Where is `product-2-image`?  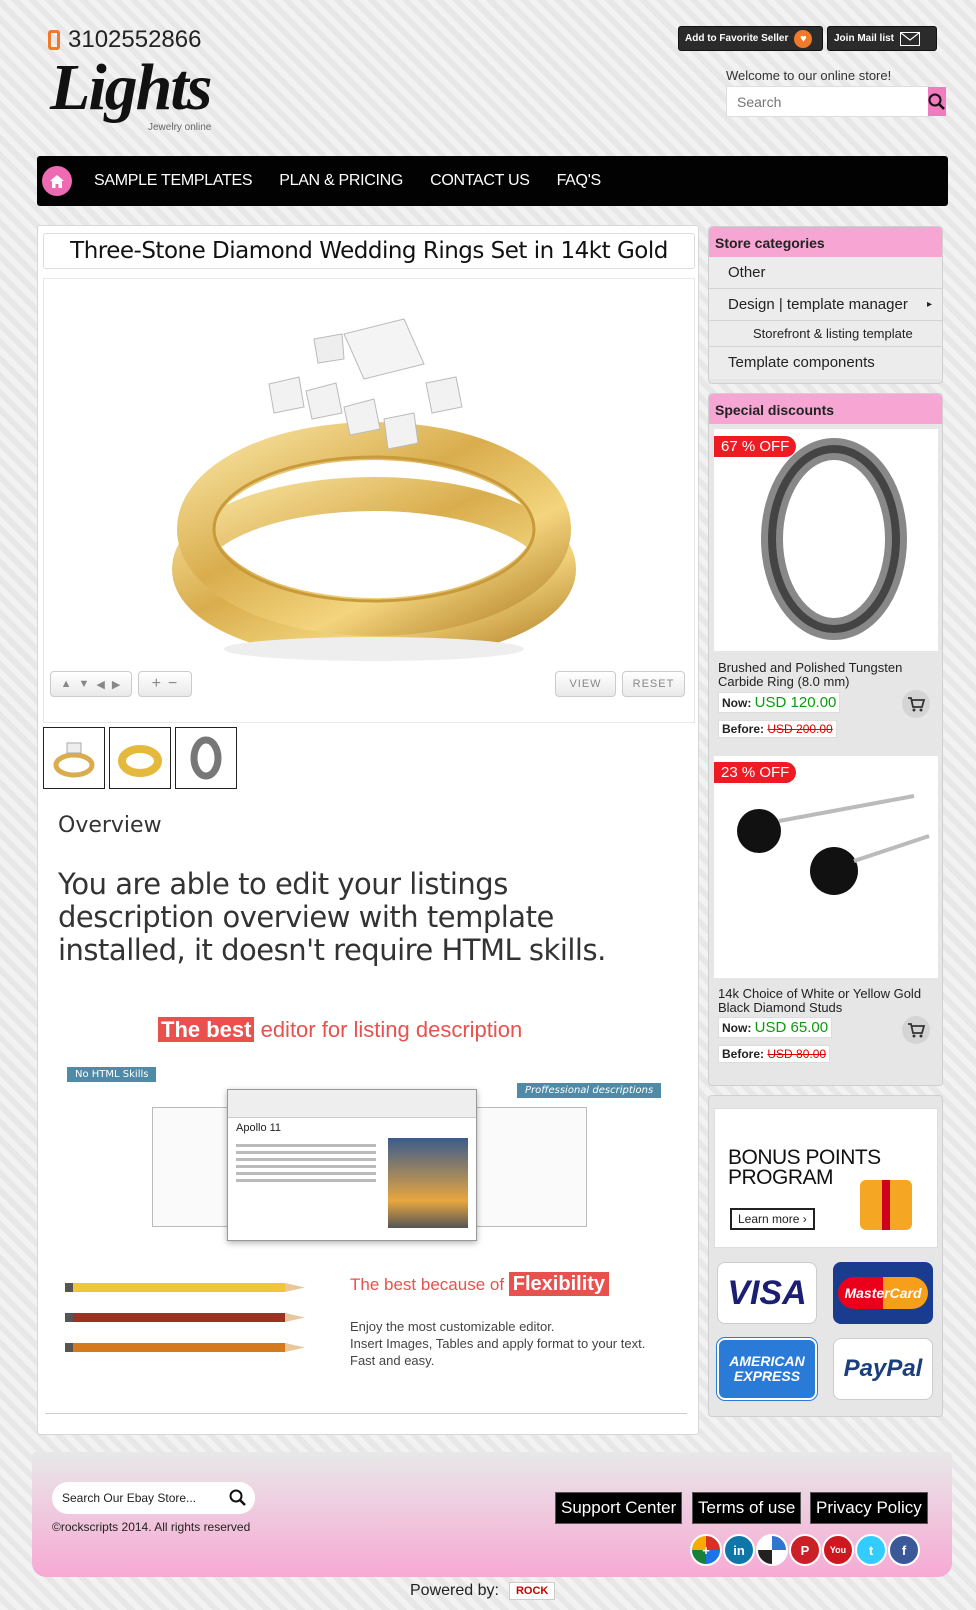
product-2-image is located at coordinates (826, 867).